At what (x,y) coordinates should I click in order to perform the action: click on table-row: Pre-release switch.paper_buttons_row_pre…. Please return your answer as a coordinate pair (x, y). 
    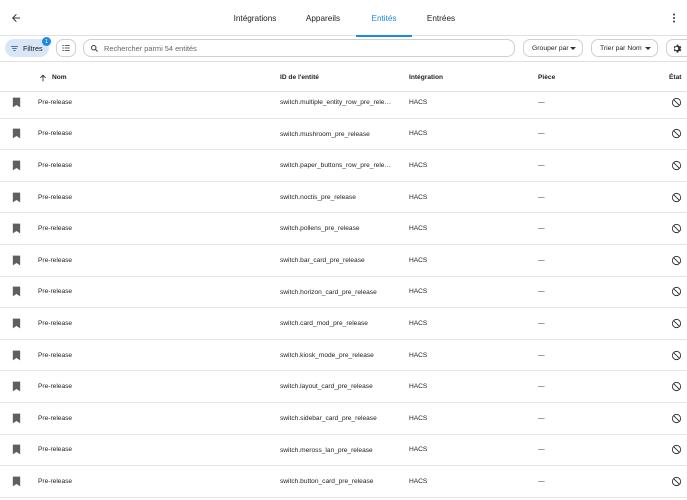
    Looking at the image, I should click on (343, 166).